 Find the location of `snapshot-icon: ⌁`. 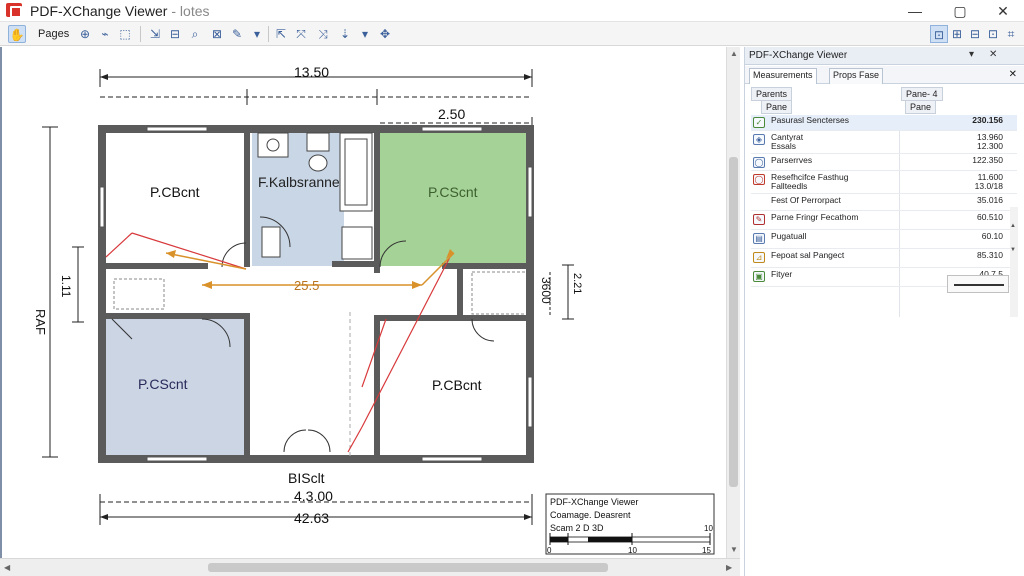

snapshot-icon: ⌁ is located at coordinates (105, 34).